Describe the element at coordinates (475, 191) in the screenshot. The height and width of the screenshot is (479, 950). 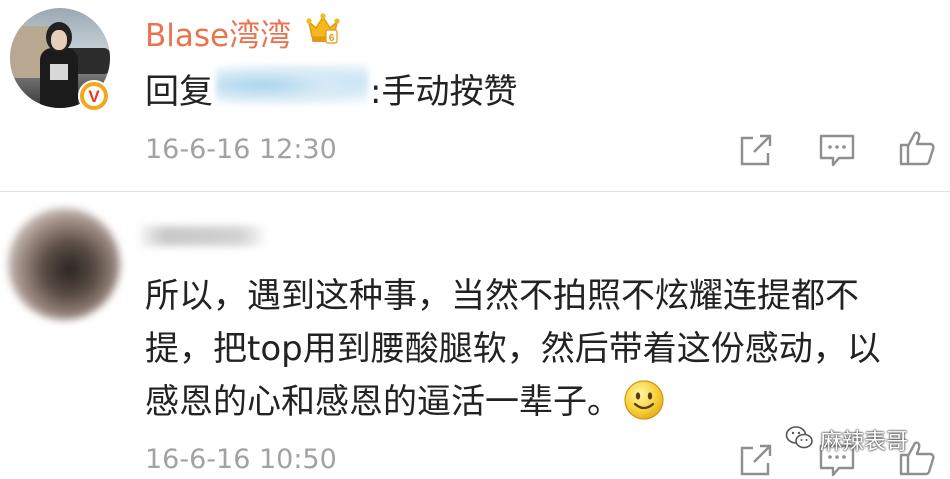
I see `divider` at that location.